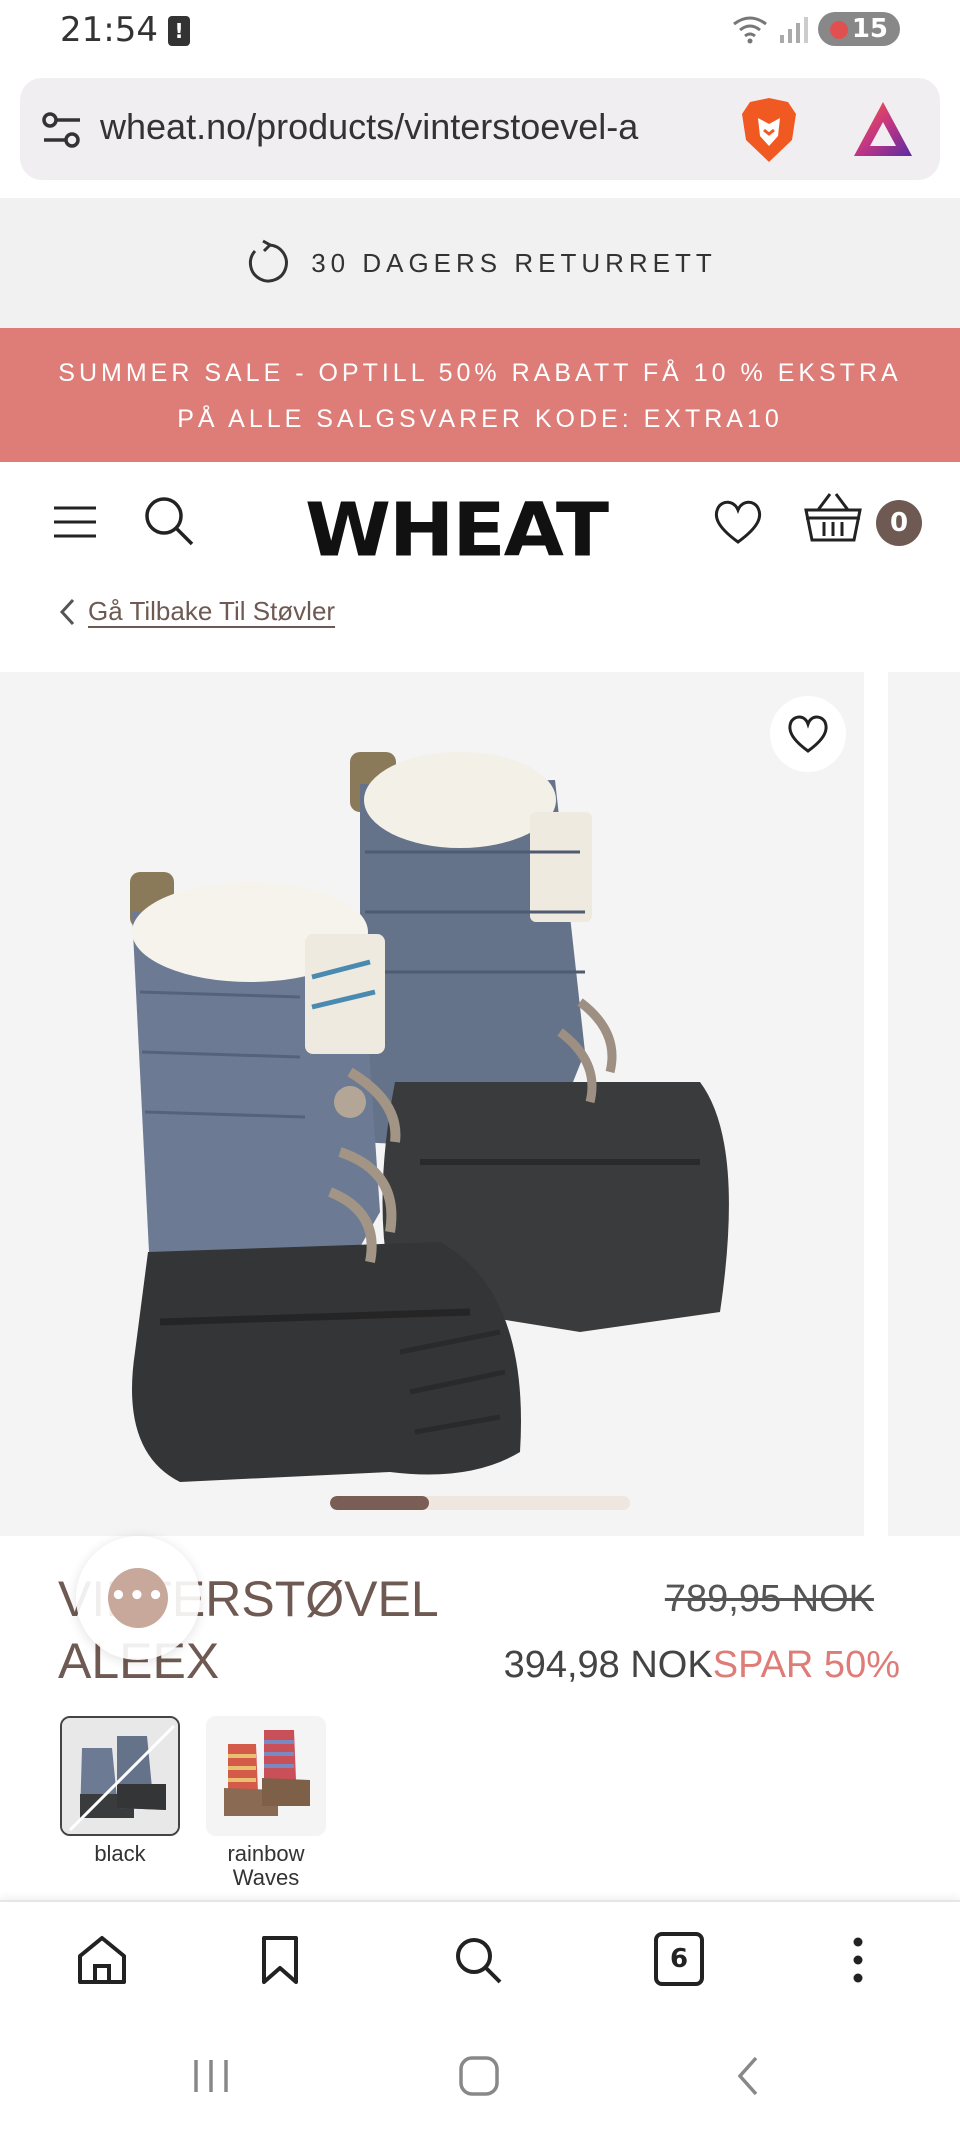  What do you see at coordinates (883, 129) in the screenshot?
I see `rewards-triangle-icon` at bounding box center [883, 129].